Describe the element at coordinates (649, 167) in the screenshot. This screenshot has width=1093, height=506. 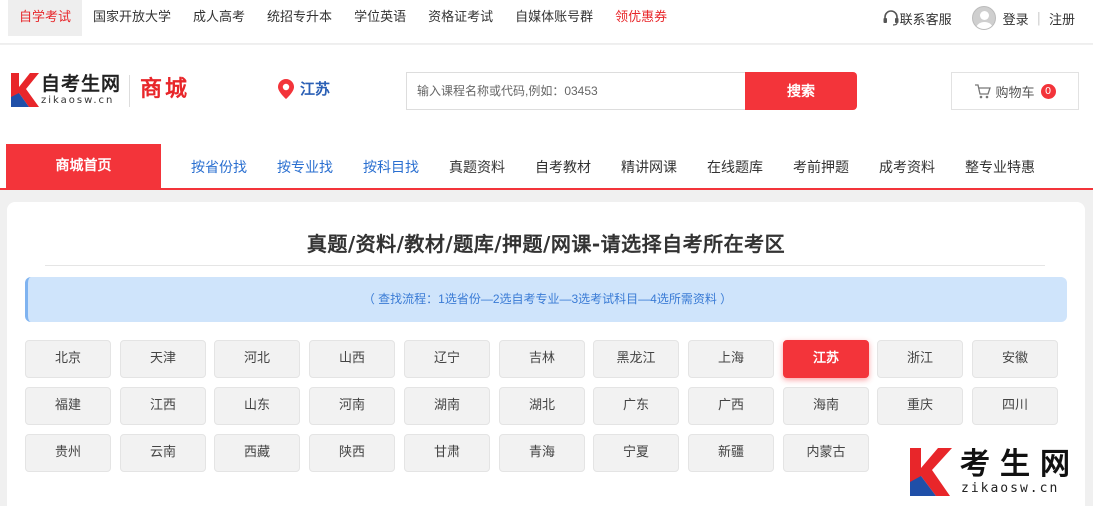
I see `nav-item-5: 精讲网课` at that location.